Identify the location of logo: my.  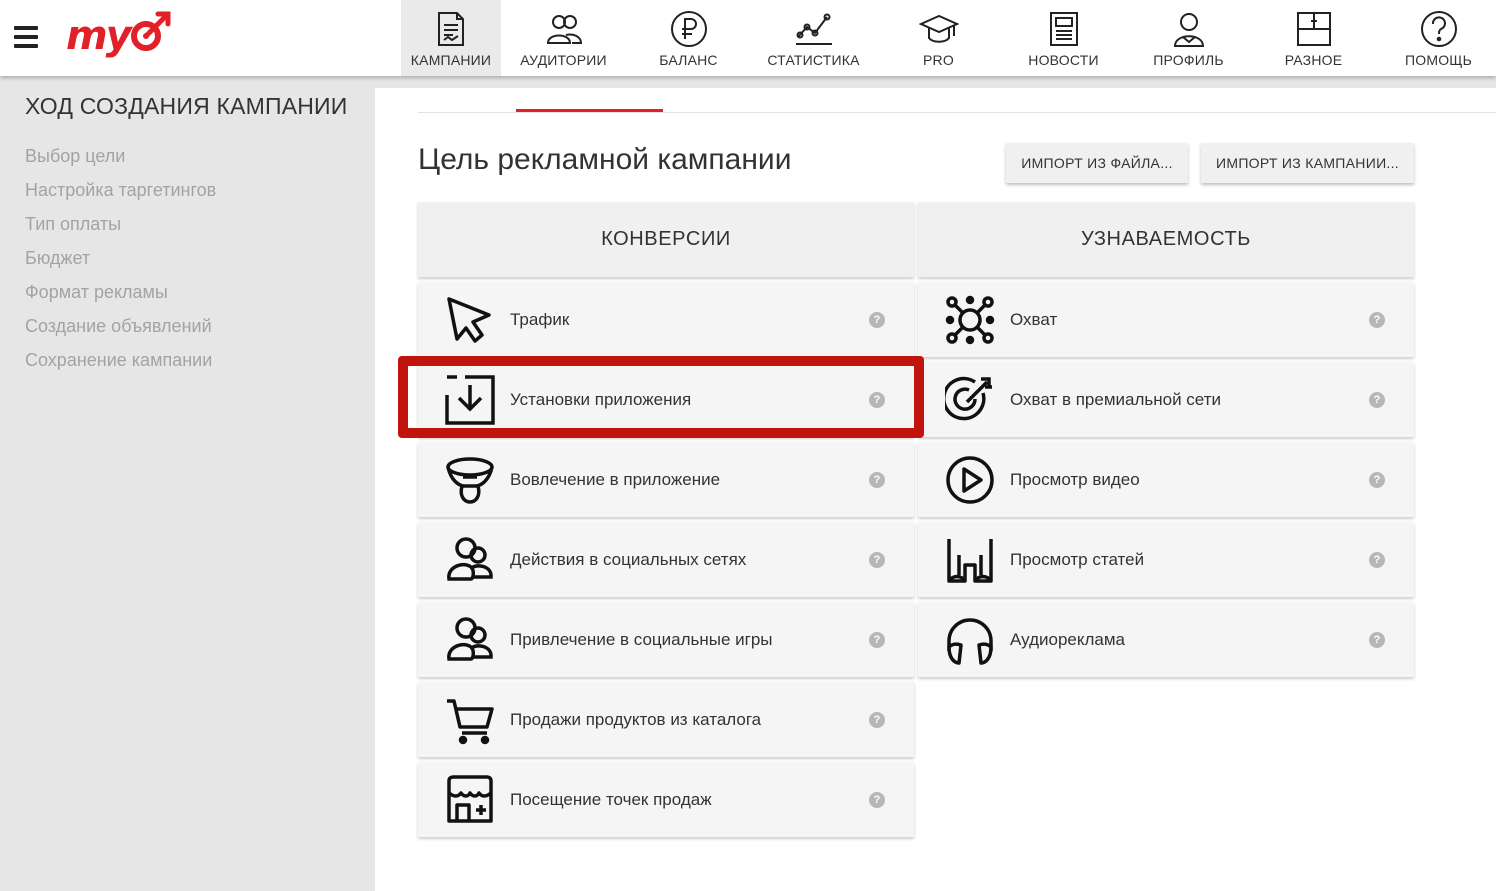
(120, 39).